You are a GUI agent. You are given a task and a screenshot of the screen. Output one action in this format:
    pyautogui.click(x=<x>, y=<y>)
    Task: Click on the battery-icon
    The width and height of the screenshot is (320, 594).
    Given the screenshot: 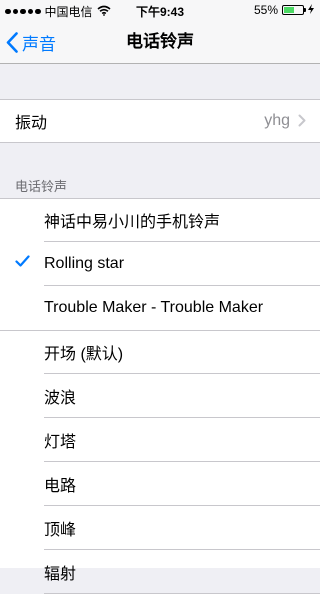 What is the action you would take?
    pyautogui.click(x=294, y=10)
    